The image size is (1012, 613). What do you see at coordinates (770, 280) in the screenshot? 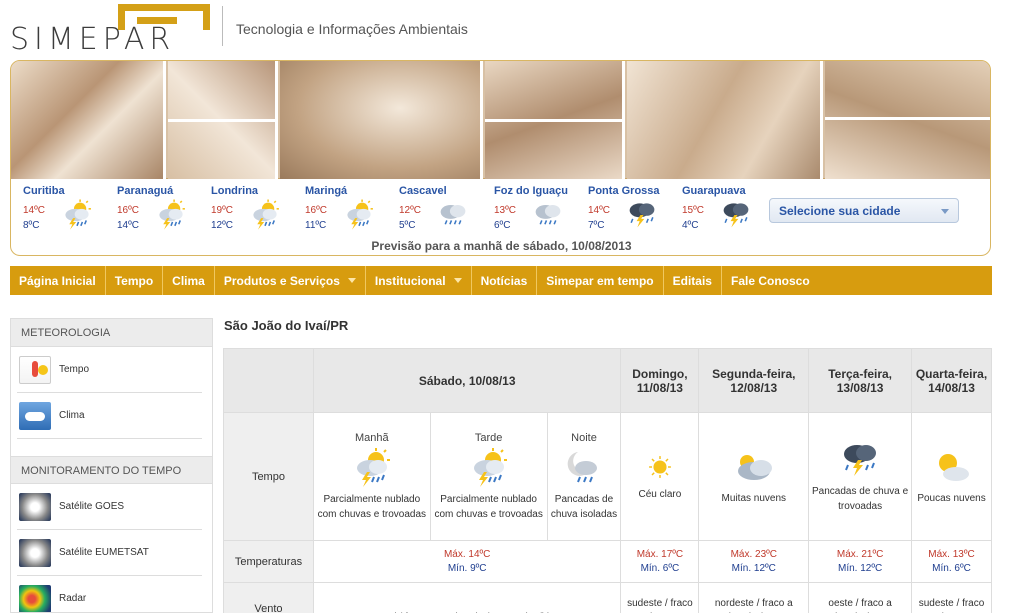
I see `nav-item-fale-conosco: Fale Conosco` at bounding box center [770, 280].